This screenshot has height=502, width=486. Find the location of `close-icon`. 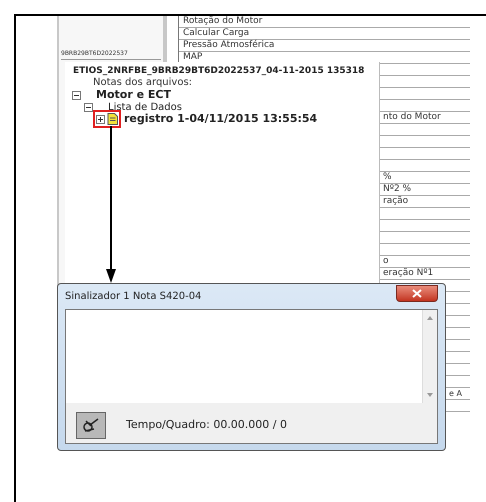

close-icon is located at coordinates (417, 293).